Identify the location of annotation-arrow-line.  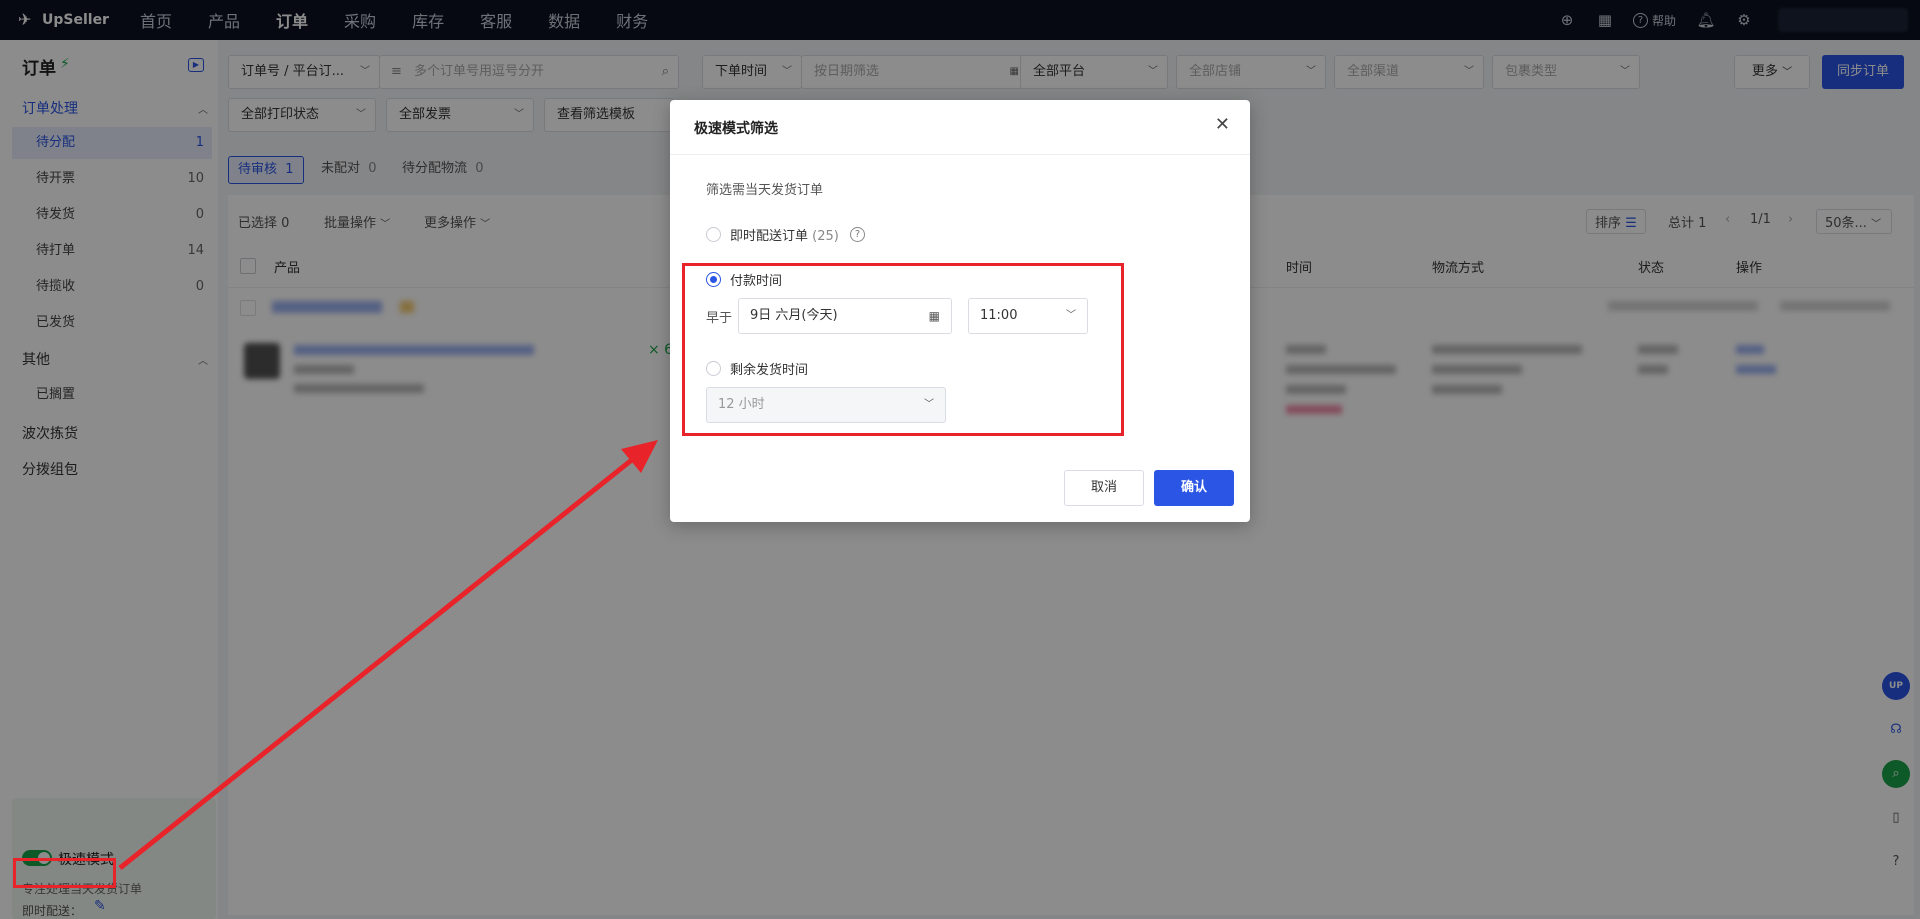
(379, 661).